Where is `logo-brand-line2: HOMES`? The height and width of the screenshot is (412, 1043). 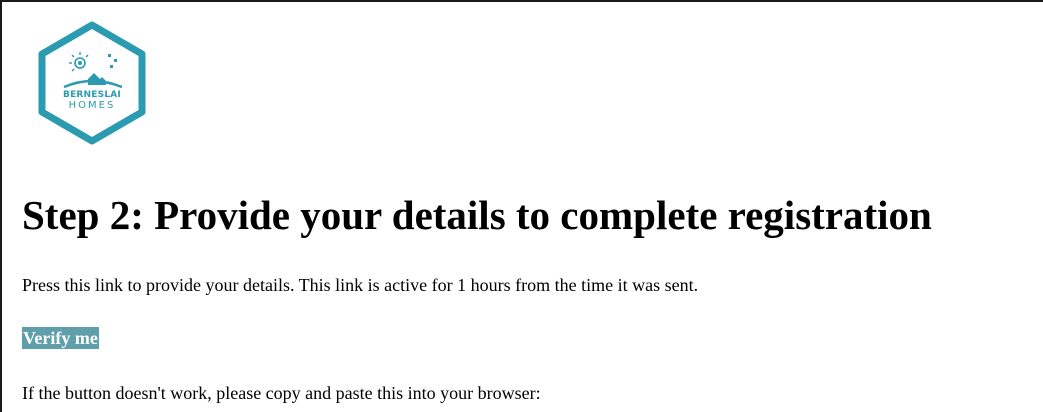 logo-brand-line2: HOMES is located at coordinates (92, 105).